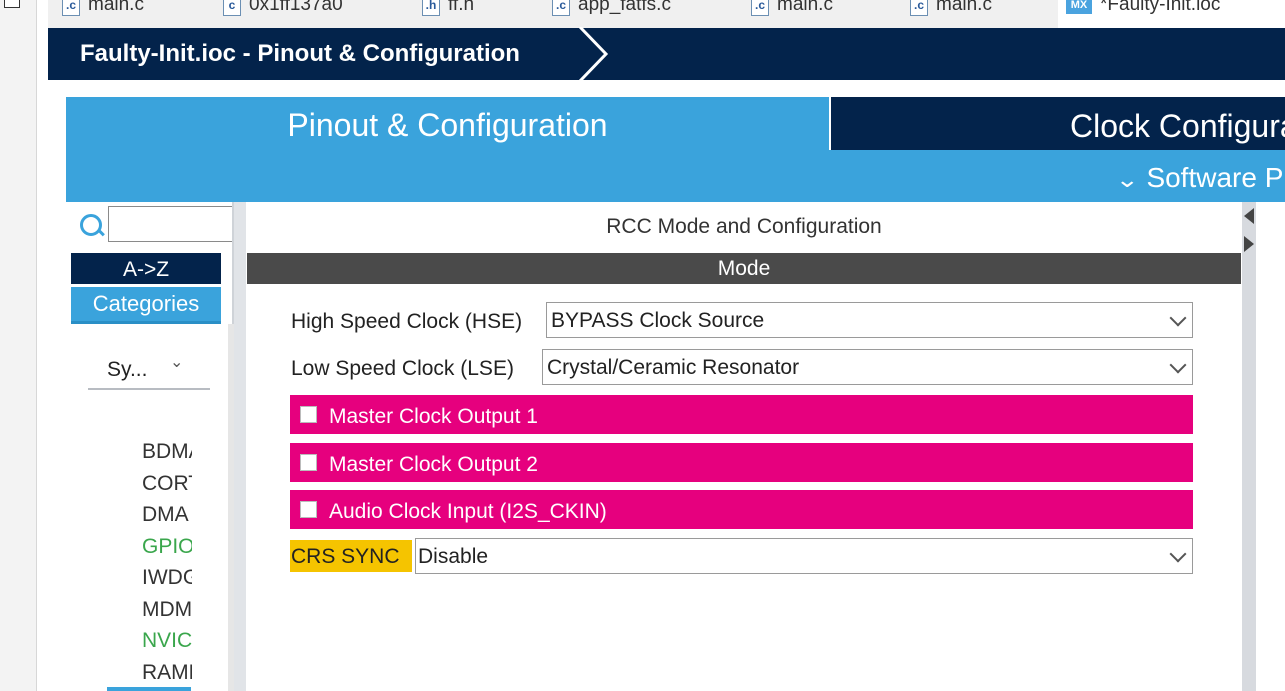 The height and width of the screenshot is (691, 1285). What do you see at coordinates (744, 268) in the screenshot?
I see `mode-header: Mode` at bounding box center [744, 268].